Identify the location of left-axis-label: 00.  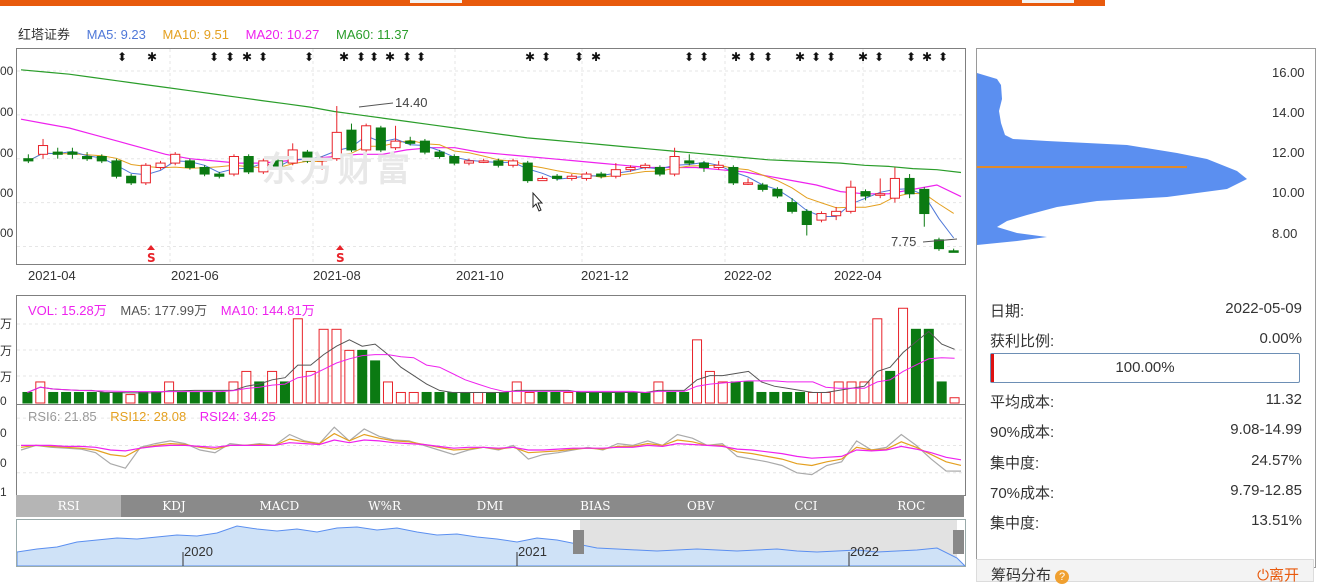
(7, 112).